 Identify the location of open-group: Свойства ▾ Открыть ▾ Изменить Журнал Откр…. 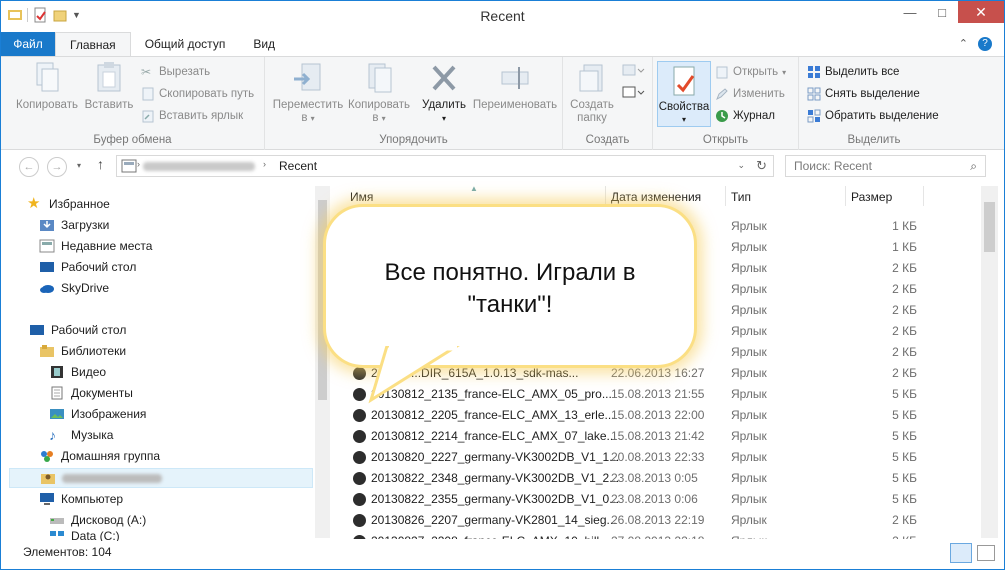
(726, 103).